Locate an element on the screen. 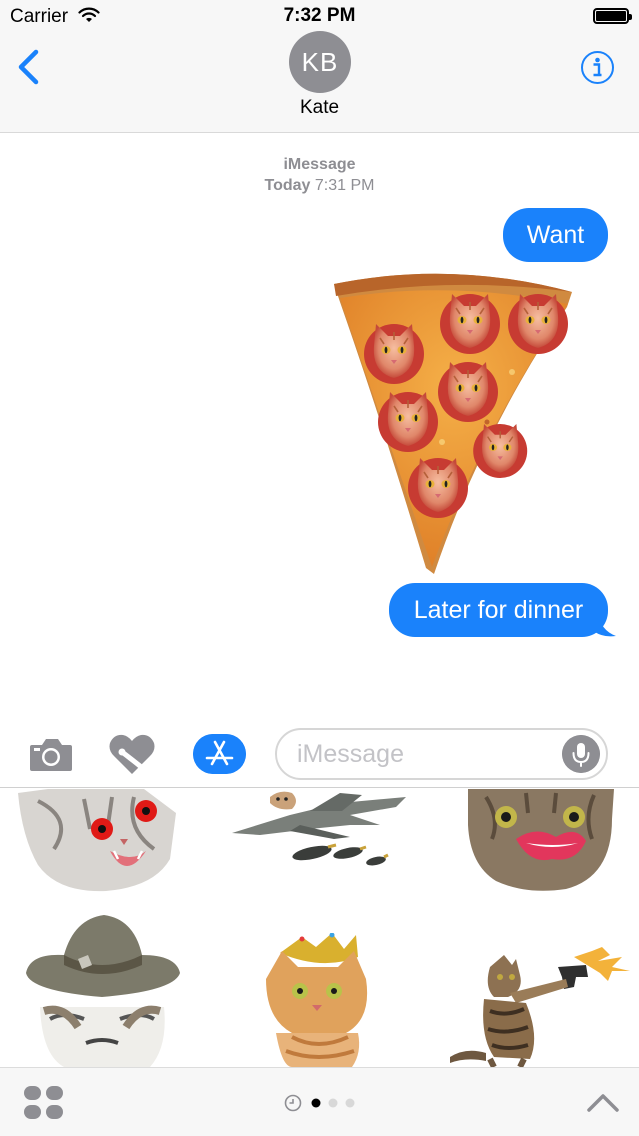 Image resolution: width=639 pixels, height=1136 pixels. service-label: iMessage is located at coordinates (319, 164).